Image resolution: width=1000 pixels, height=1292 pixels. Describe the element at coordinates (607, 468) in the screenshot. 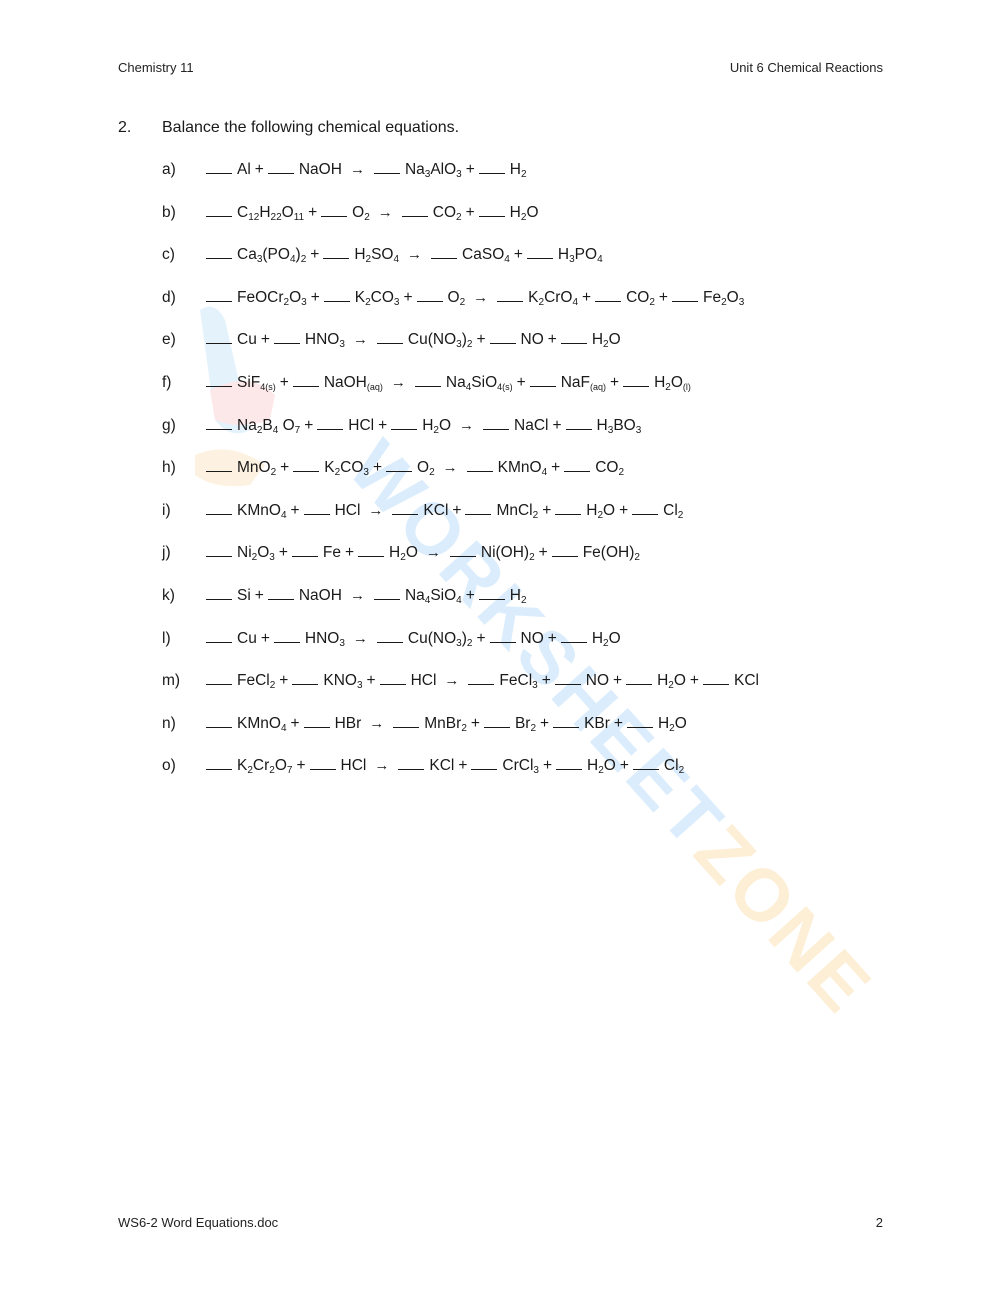

I see `formula-part: CO` at that location.